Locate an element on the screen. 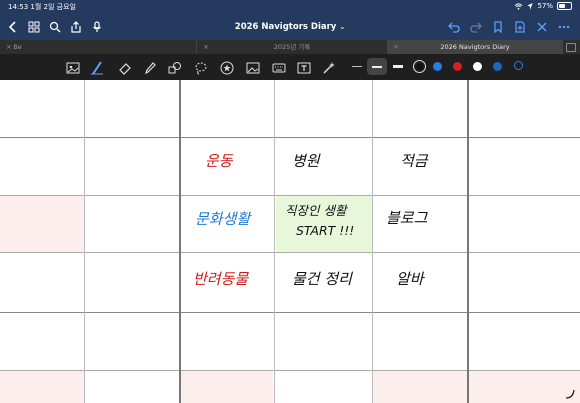 This screenshot has width=580, height=403. tab-2025-record: × 2025년 기록 is located at coordinates (291, 47).